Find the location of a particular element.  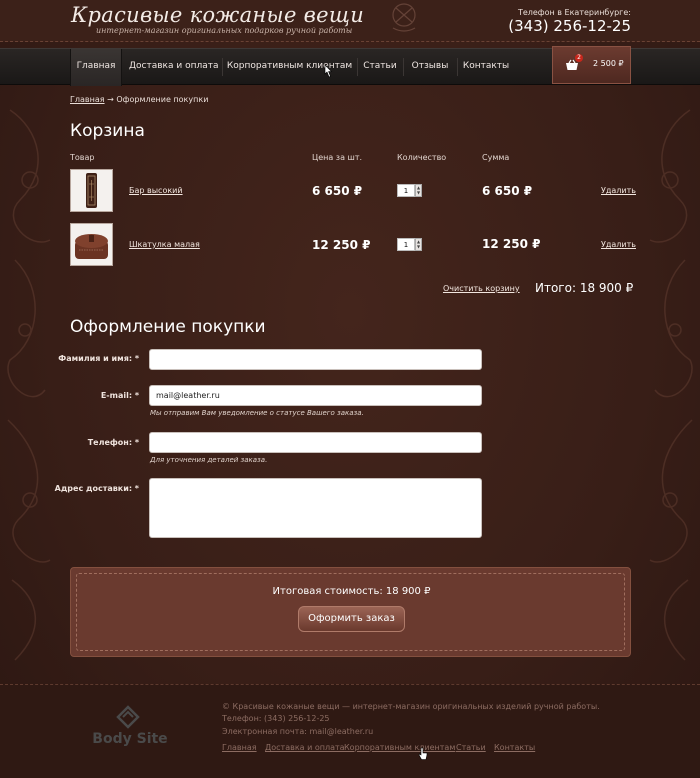

place-order-button: Оформить заказ is located at coordinates (351, 619).